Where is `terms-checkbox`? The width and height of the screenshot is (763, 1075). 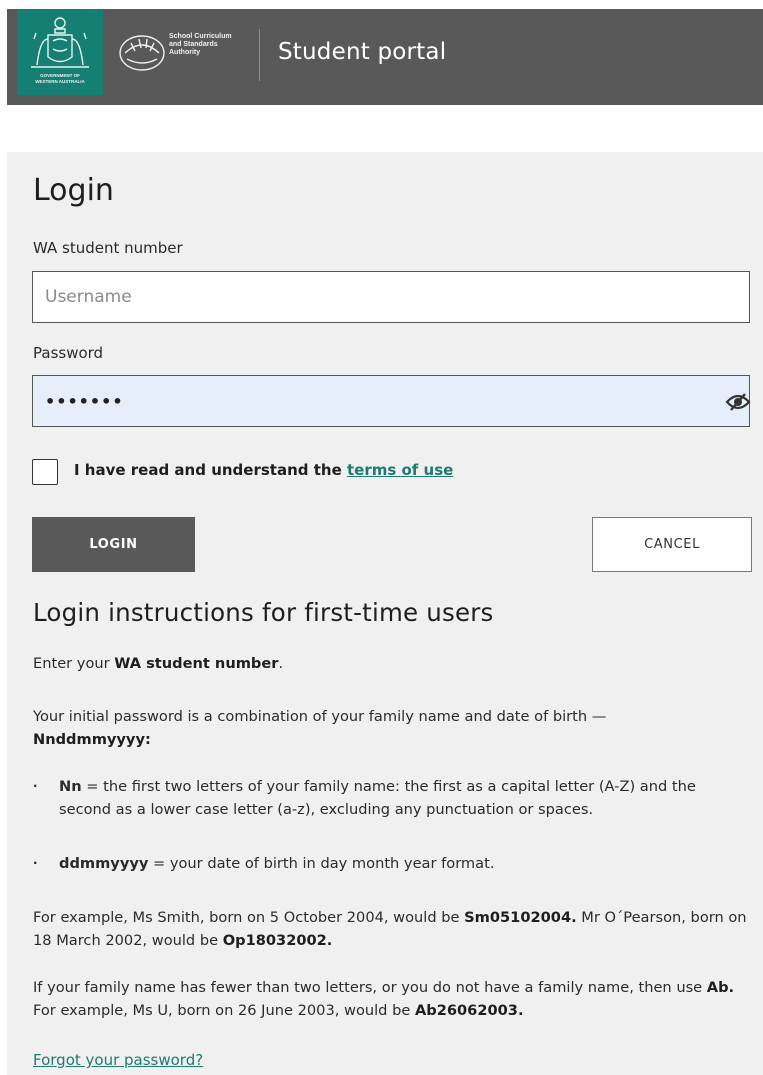
terms-checkbox is located at coordinates (45, 472).